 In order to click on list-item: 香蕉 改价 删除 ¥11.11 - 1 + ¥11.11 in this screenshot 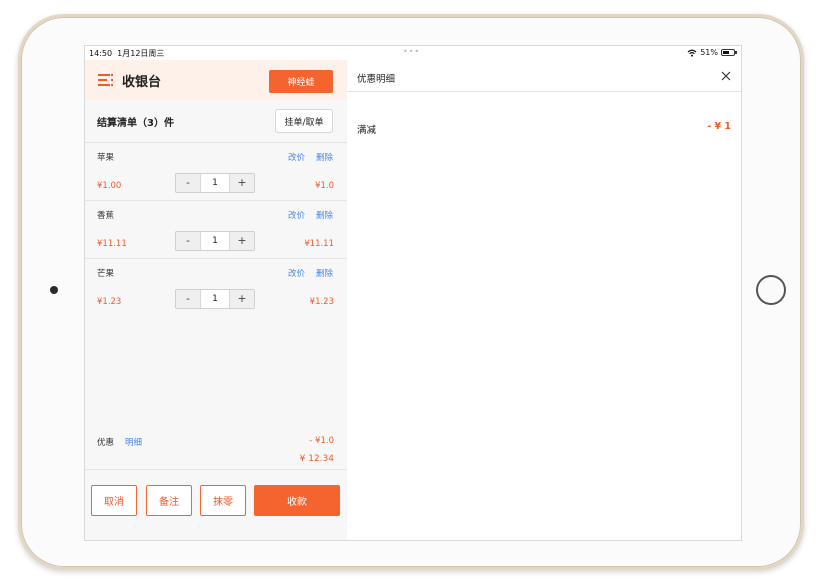, I will do `click(216, 229)`.